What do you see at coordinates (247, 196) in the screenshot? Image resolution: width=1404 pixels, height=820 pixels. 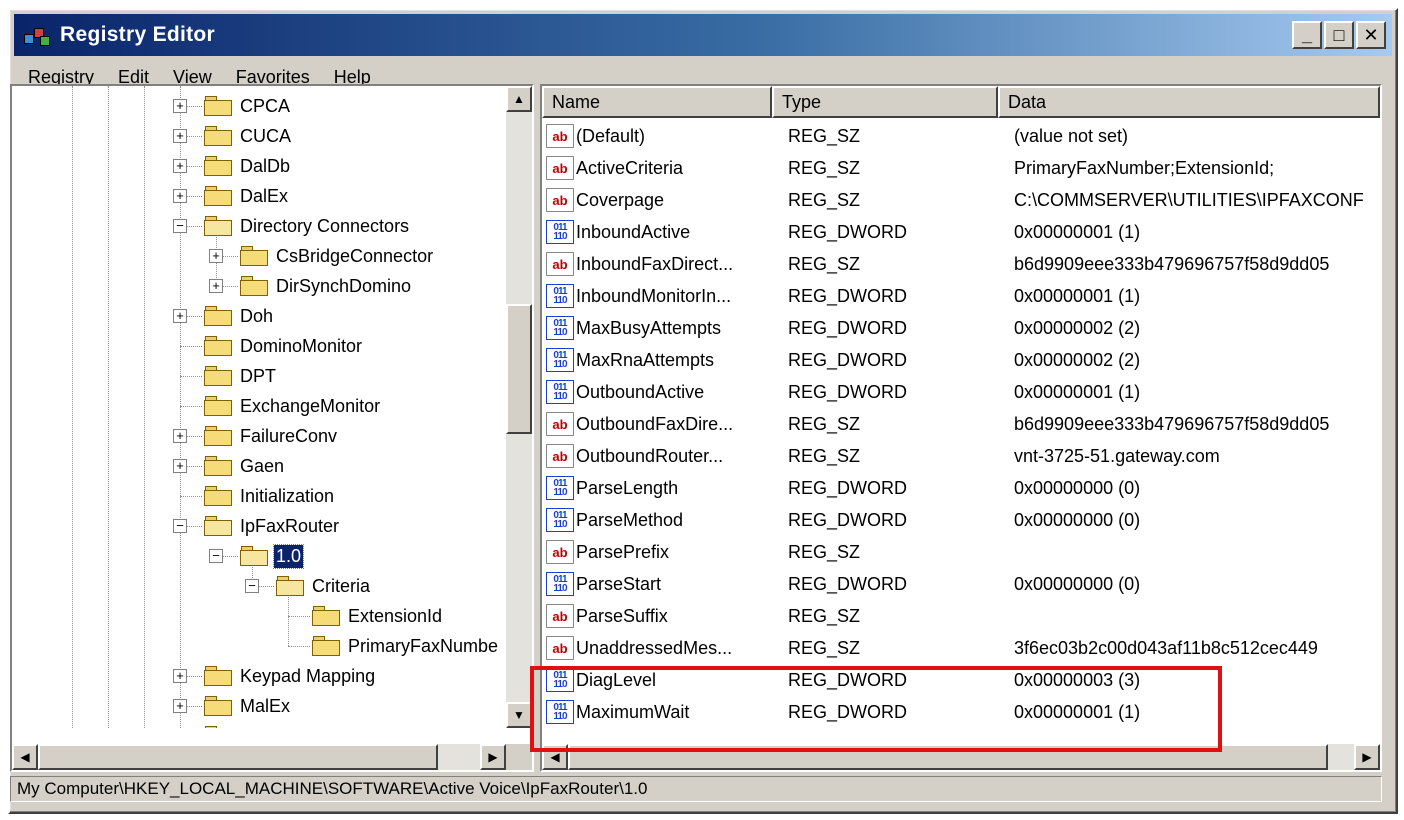 I see `tree-node: DalEx` at bounding box center [247, 196].